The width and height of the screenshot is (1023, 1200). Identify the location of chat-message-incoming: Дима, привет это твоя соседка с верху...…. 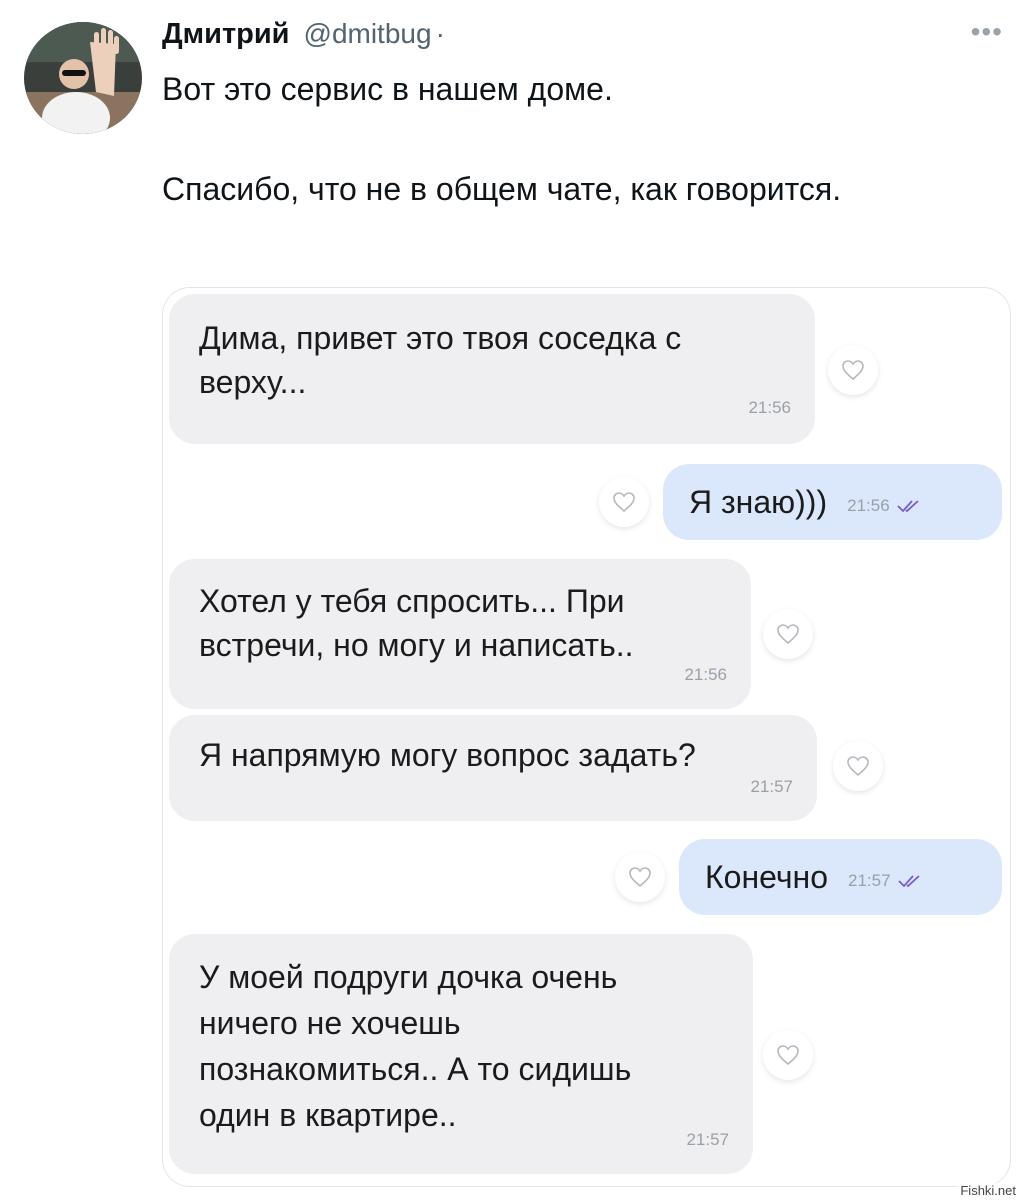
(492, 369).